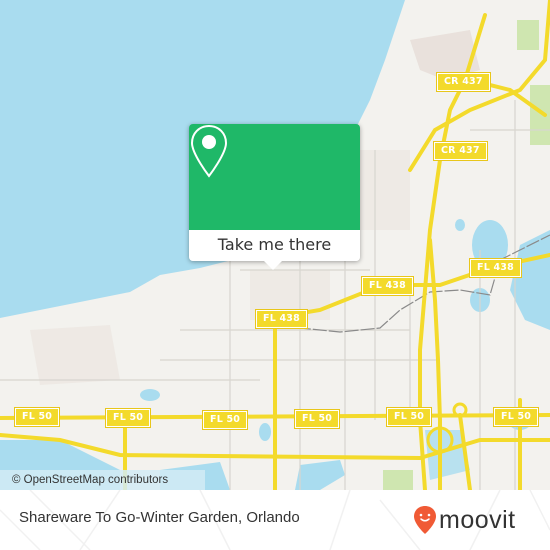  Describe the element at coordinates (274, 177) in the screenshot. I see `popup-header` at that location.